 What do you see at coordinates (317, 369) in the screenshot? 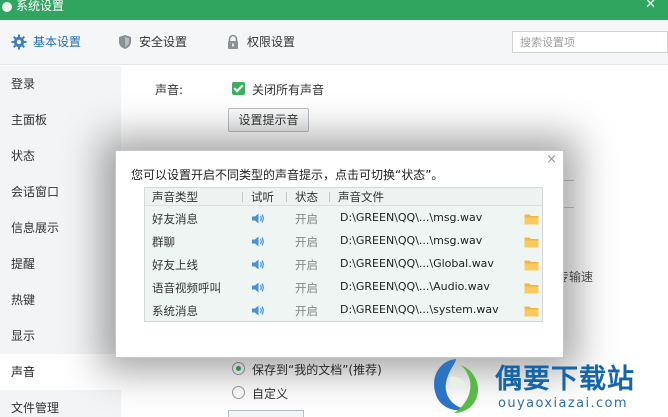
I see `save-to-documents-label: 保存到“我的文档”(推荐)` at bounding box center [317, 369].